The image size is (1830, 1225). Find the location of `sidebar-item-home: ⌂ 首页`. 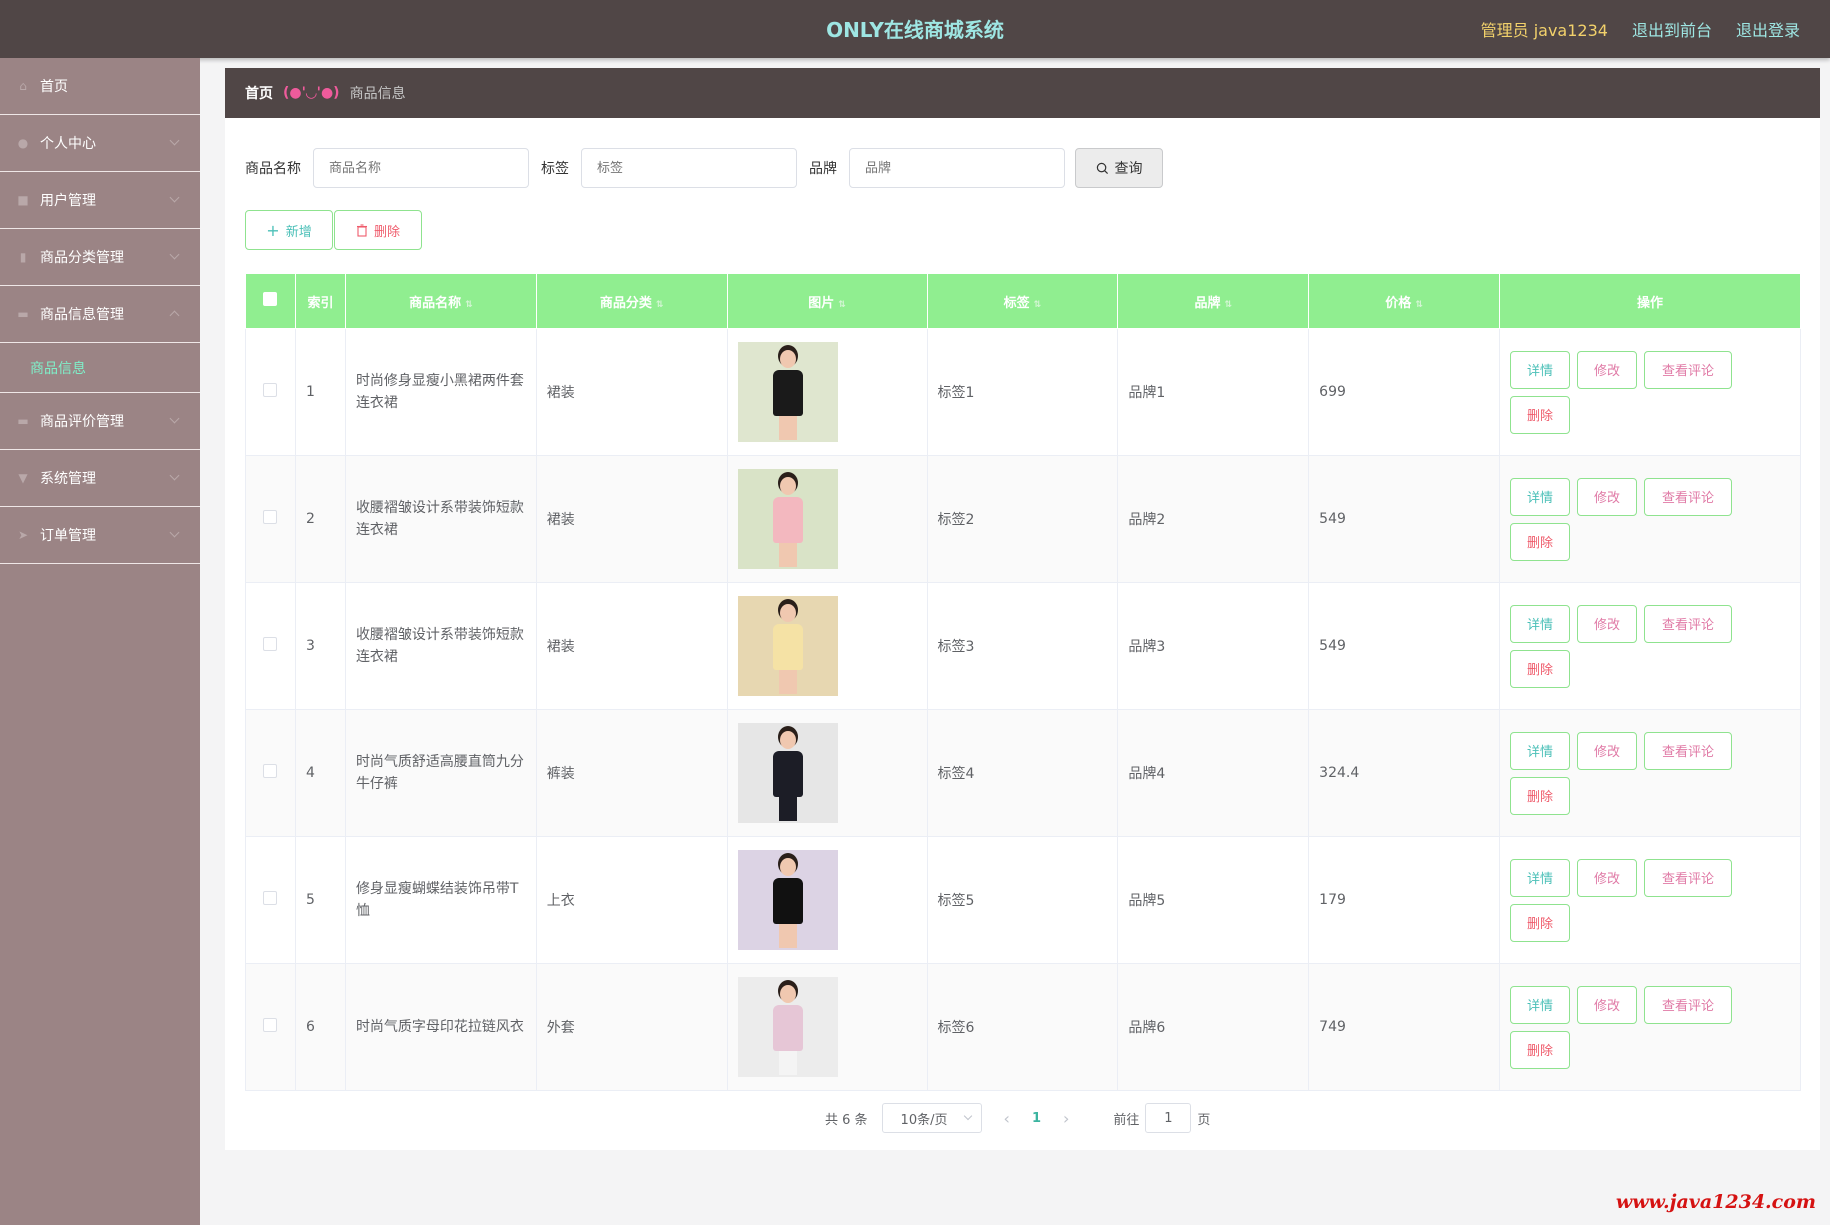

sidebar-item-home: ⌂ 首页 is located at coordinates (100, 86).